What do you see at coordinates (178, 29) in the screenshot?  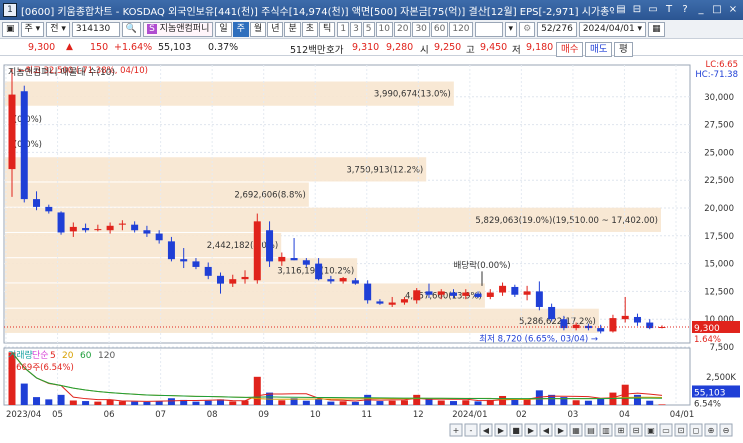 I see `stock-name-field: S 지놈앤컴퍼니` at bounding box center [178, 29].